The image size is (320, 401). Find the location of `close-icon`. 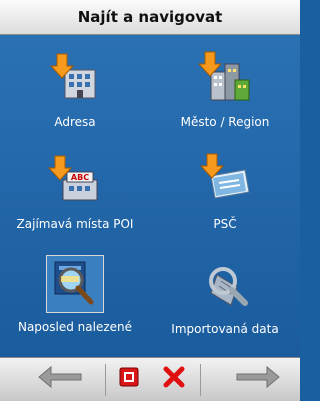

close-icon is located at coordinates (174, 379).